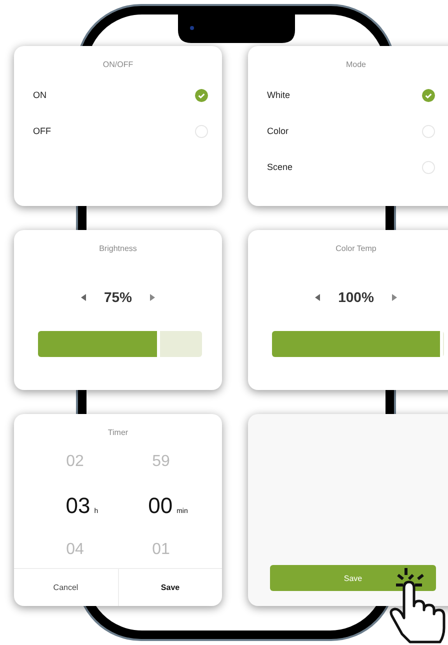 This screenshot has height=645, width=448. Describe the element at coordinates (66, 587) in the screenshot. I see `cancel-button: Cancel` at that location.